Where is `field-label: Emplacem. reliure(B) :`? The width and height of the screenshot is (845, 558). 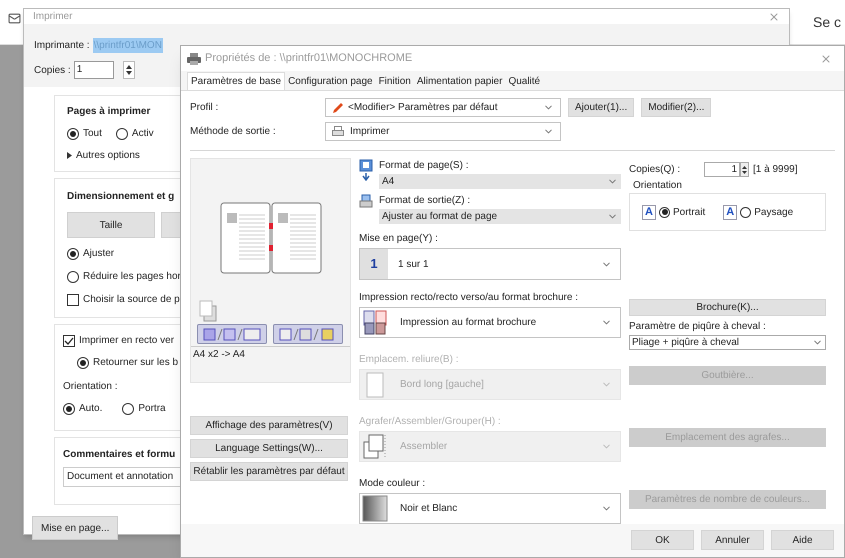
field-label: Emplacem. reliure(B) : is located at coordinates (409, 360).